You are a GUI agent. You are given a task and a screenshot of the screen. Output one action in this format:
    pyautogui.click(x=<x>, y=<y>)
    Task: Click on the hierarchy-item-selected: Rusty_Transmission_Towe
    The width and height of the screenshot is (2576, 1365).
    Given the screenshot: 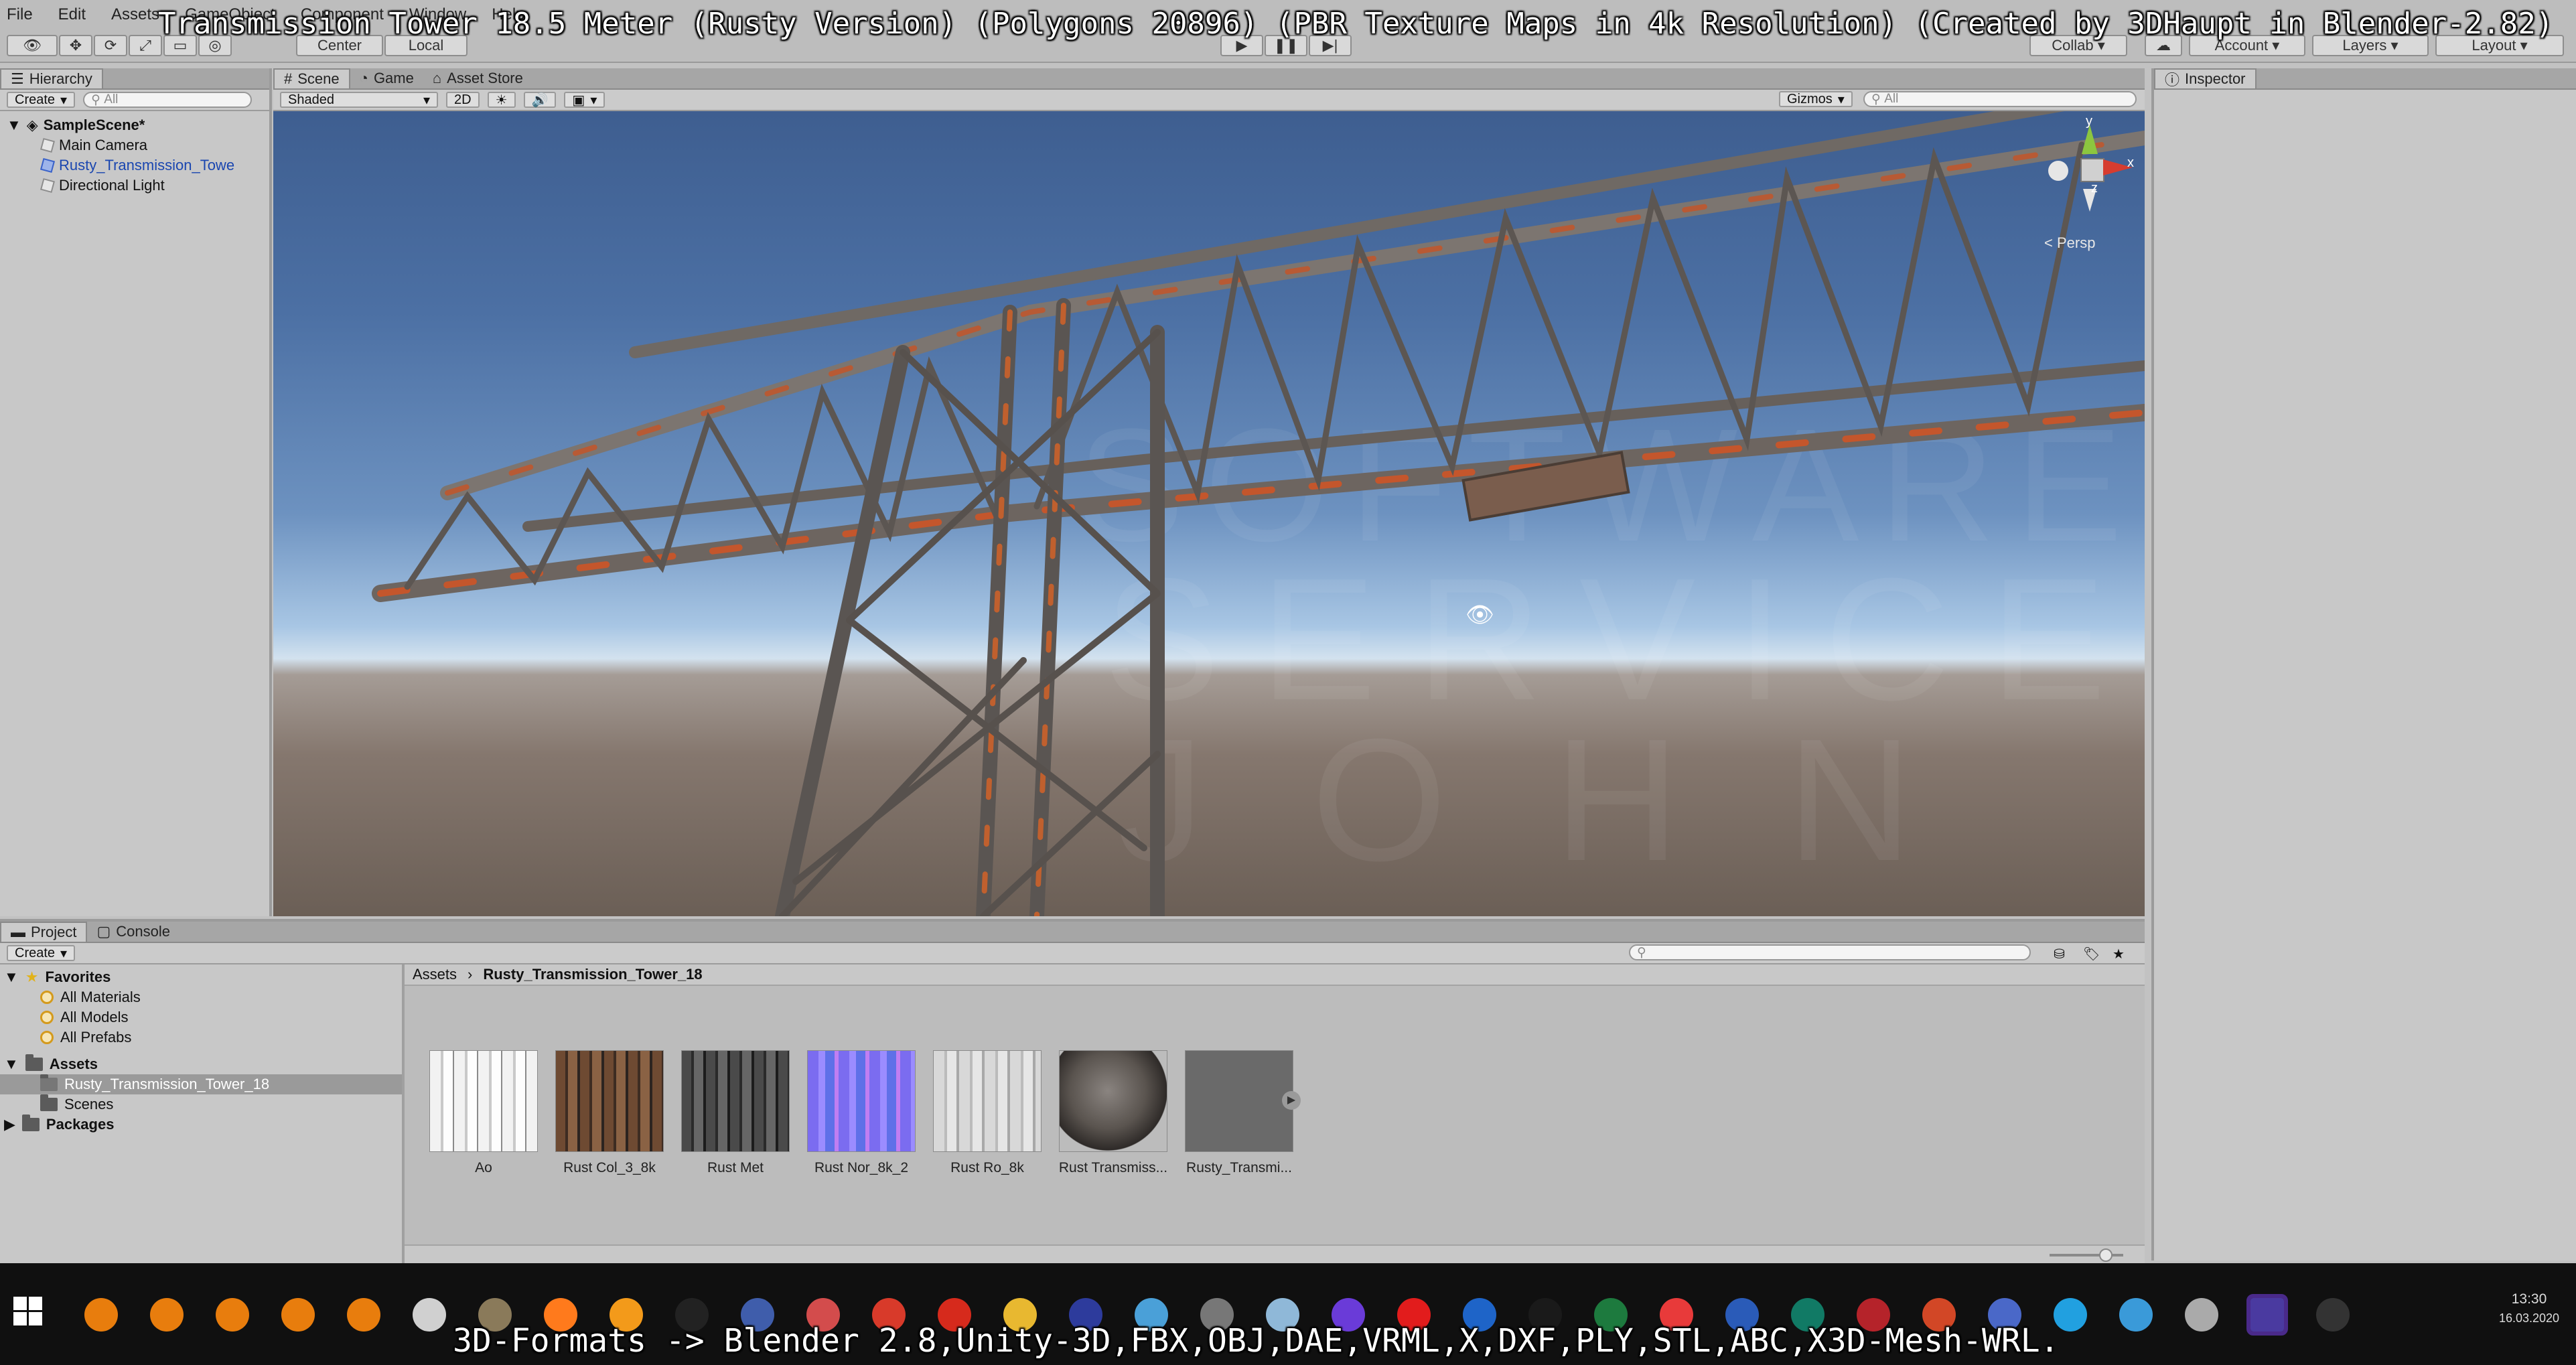 What is the action you would take?
    pyautogui.click(x=134, y=165)
    